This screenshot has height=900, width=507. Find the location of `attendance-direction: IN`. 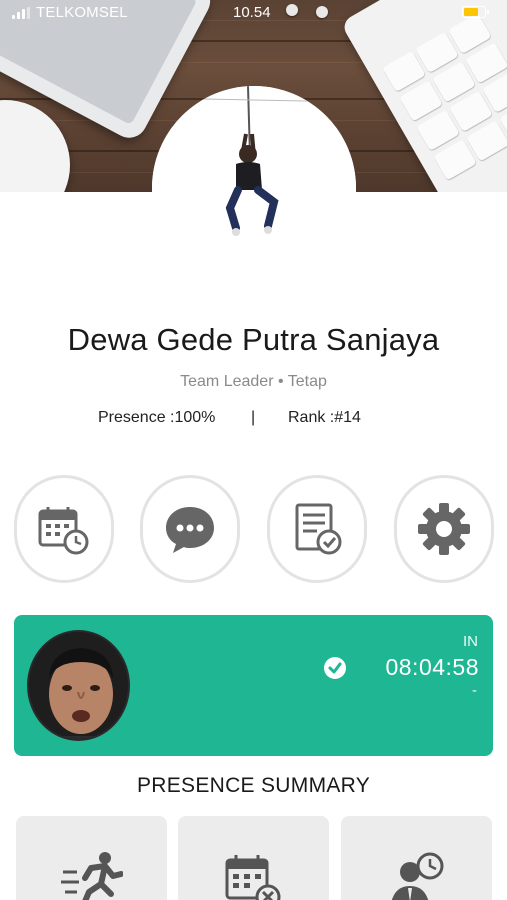

attendance-direction: IN is located at coordinates (470, 641).